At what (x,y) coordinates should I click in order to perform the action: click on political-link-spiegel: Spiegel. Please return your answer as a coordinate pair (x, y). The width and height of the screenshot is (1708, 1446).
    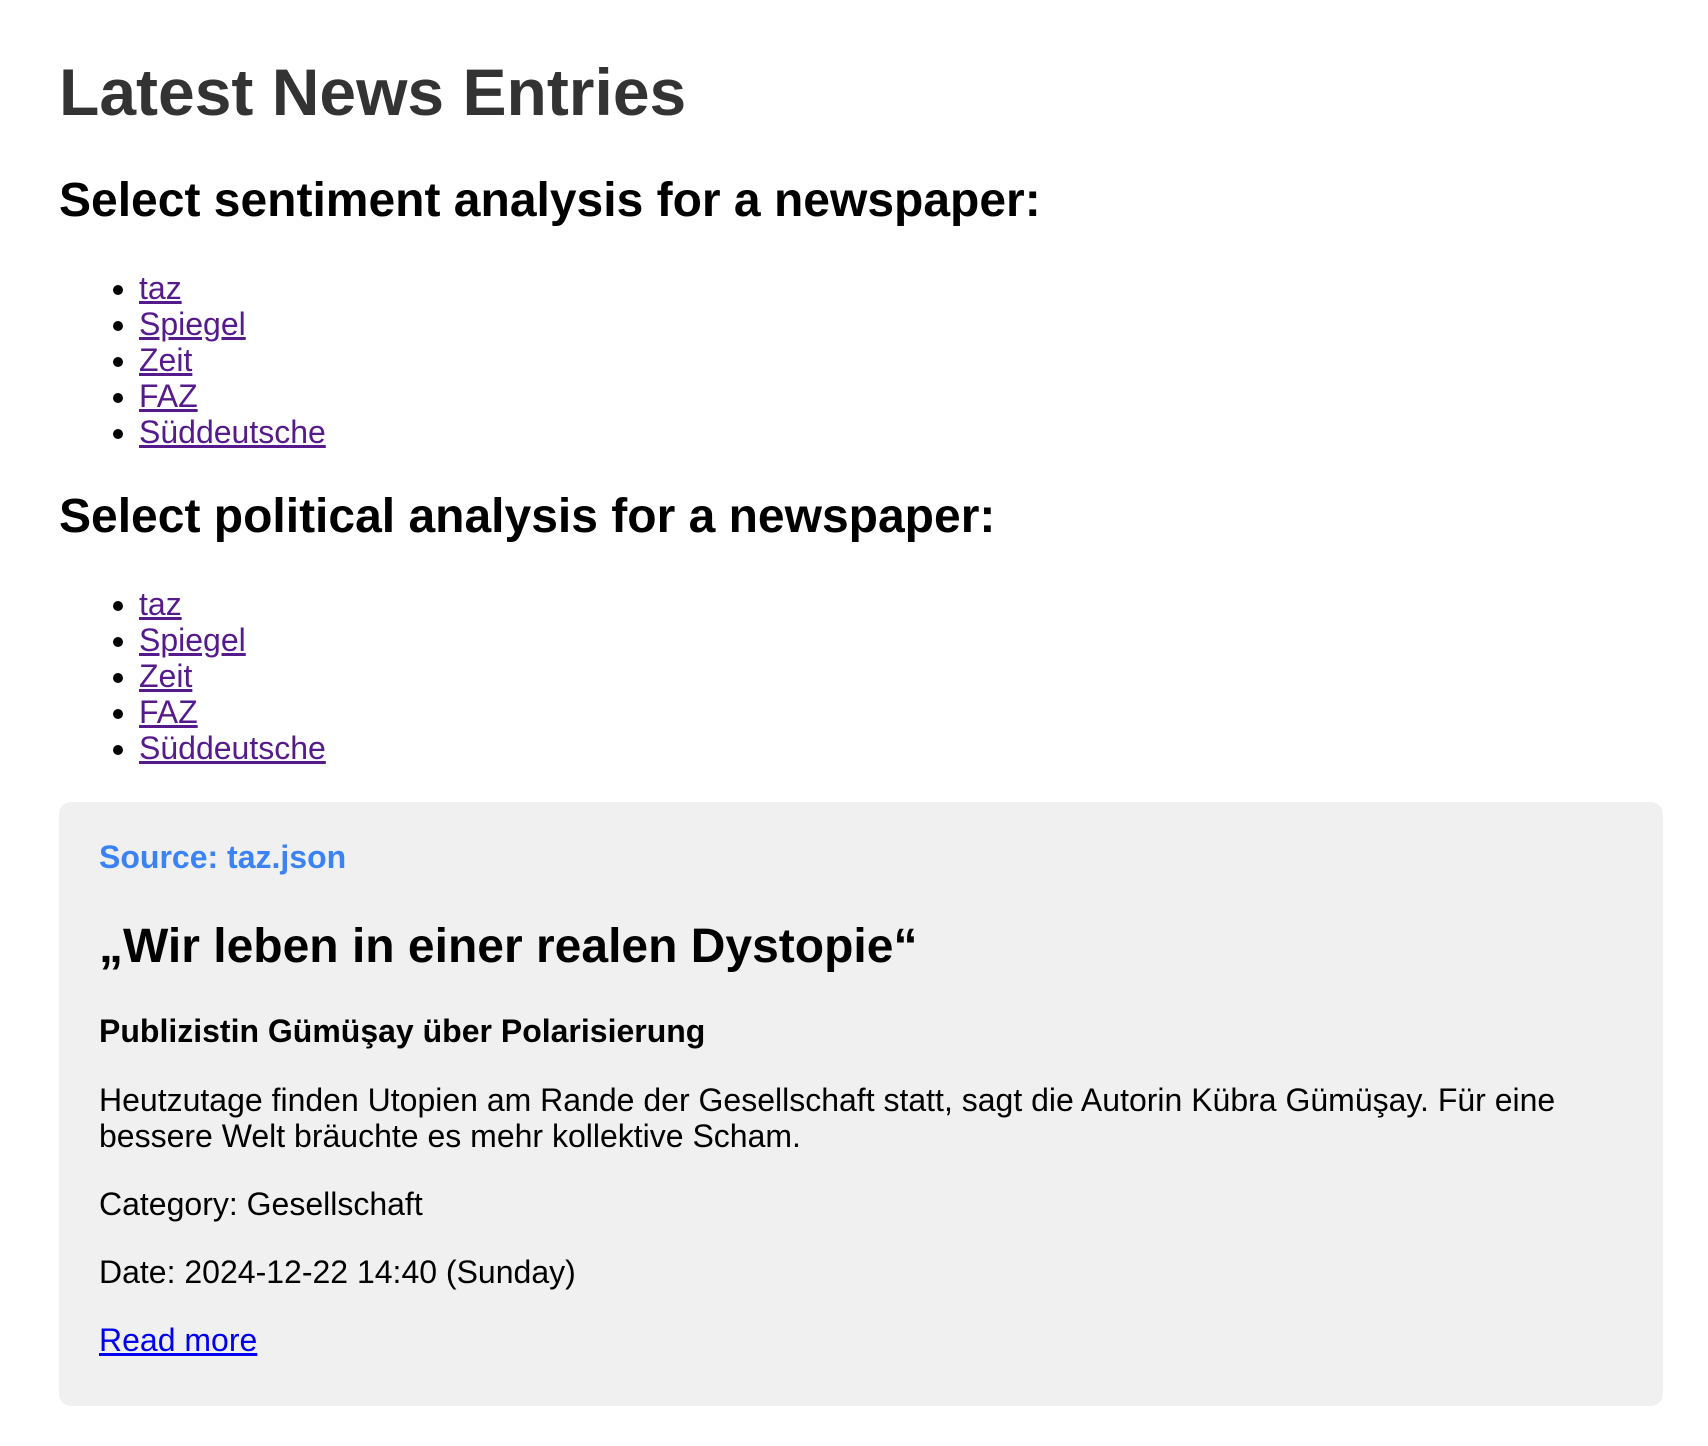
    Looking at the image, I should click on (192, 640).